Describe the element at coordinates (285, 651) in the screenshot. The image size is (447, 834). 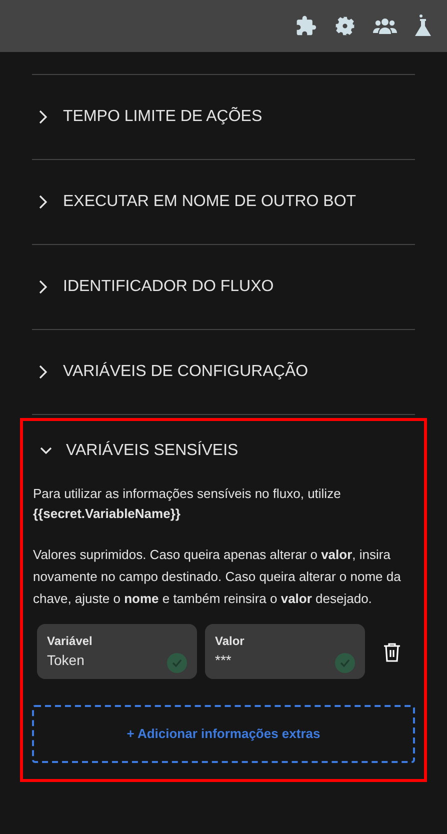
I see `text-field: Valor ***` at that location.